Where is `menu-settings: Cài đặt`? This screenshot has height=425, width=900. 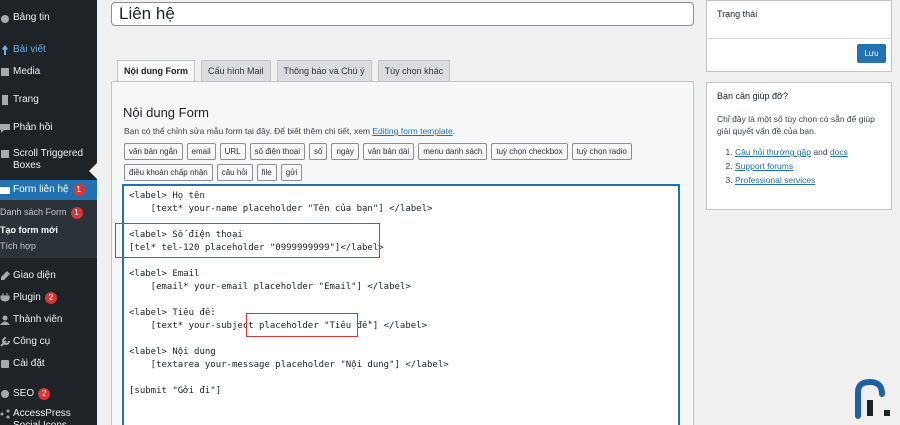 menu-settings: Cài đặt is located at coordinates (48, 364).